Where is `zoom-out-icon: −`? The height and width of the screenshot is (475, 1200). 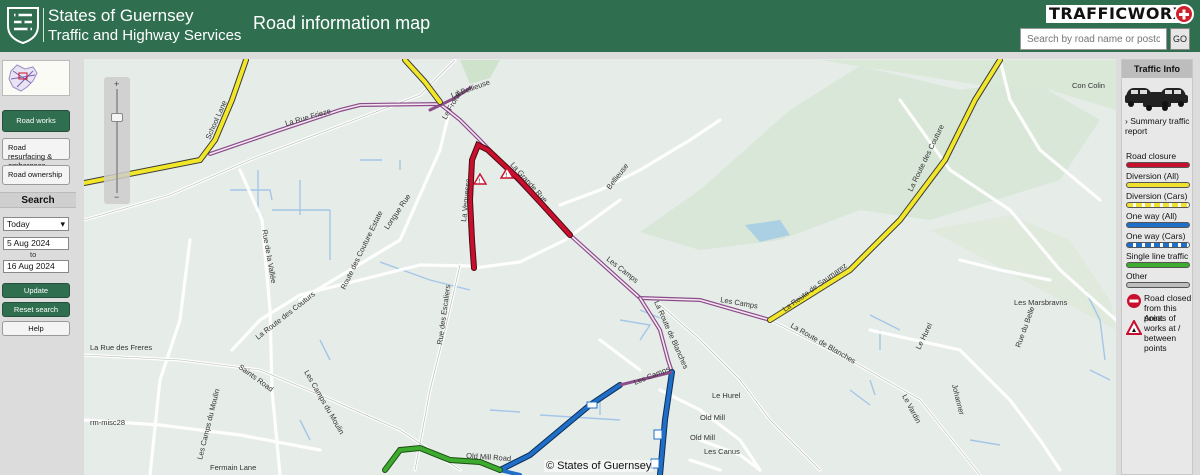
zoom-out-icon: − is located at coordinates (116, 197).